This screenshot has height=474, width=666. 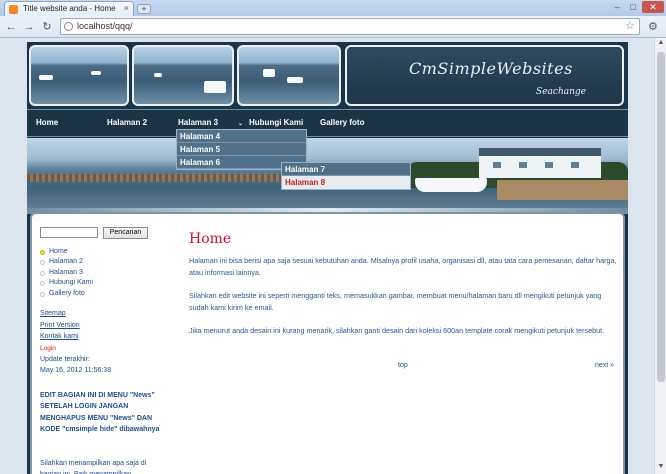 I want to click on site-logo: CmSimpleWebsites Seachange, so click(x=484, y=75).